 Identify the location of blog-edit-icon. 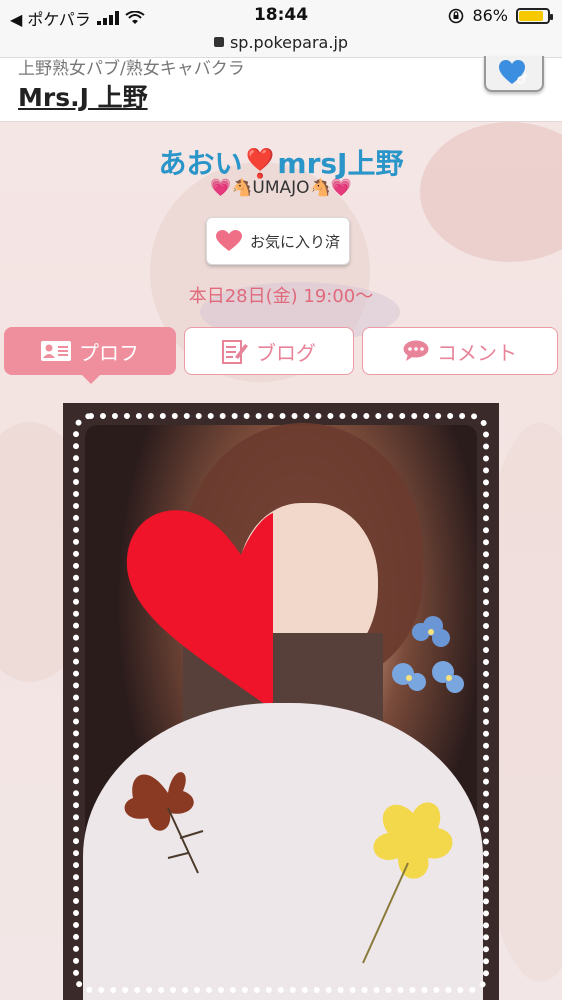
(235, 352).